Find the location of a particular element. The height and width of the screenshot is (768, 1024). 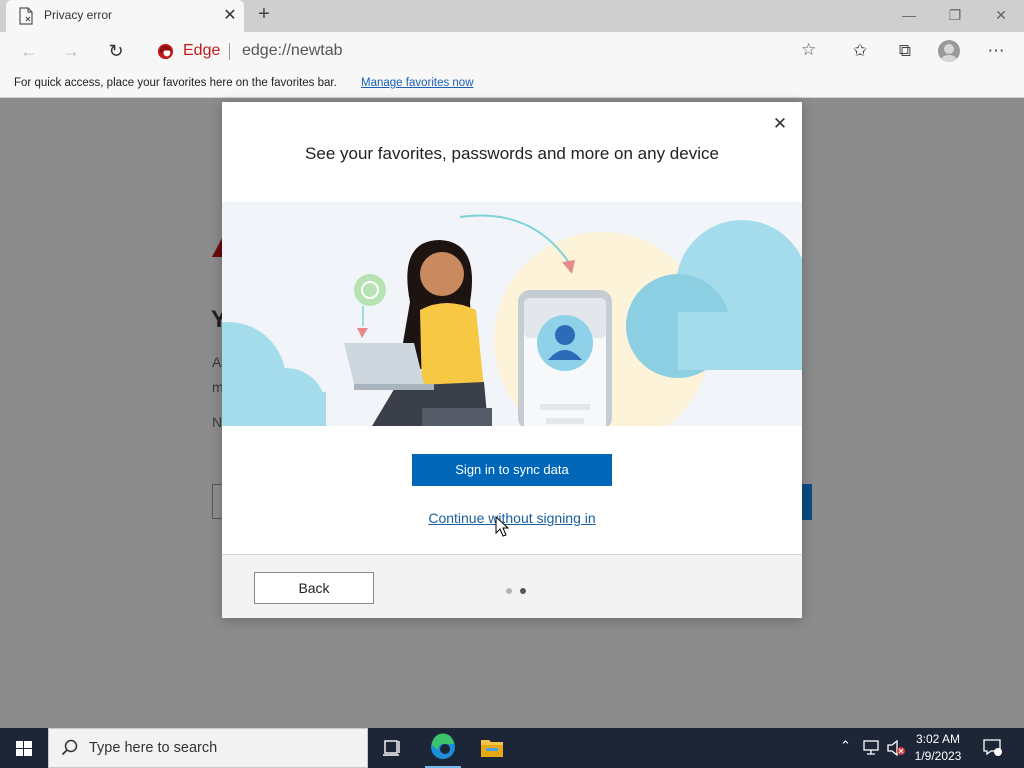

network-icon is located at coordinates (871, 748).